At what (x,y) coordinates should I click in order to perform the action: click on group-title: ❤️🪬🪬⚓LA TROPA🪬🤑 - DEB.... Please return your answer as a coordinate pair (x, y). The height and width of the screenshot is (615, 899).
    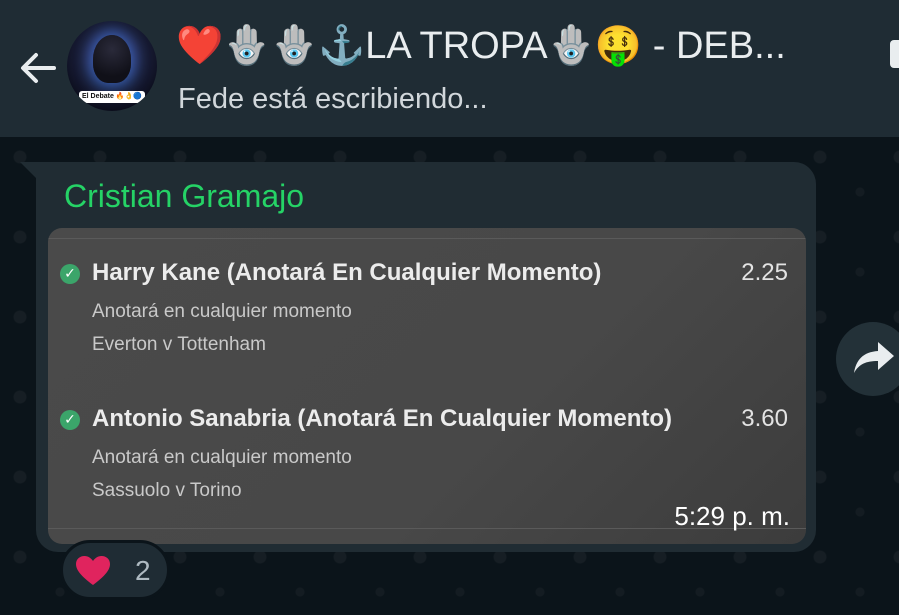
    Looking at the image, I should click on (521, 46).